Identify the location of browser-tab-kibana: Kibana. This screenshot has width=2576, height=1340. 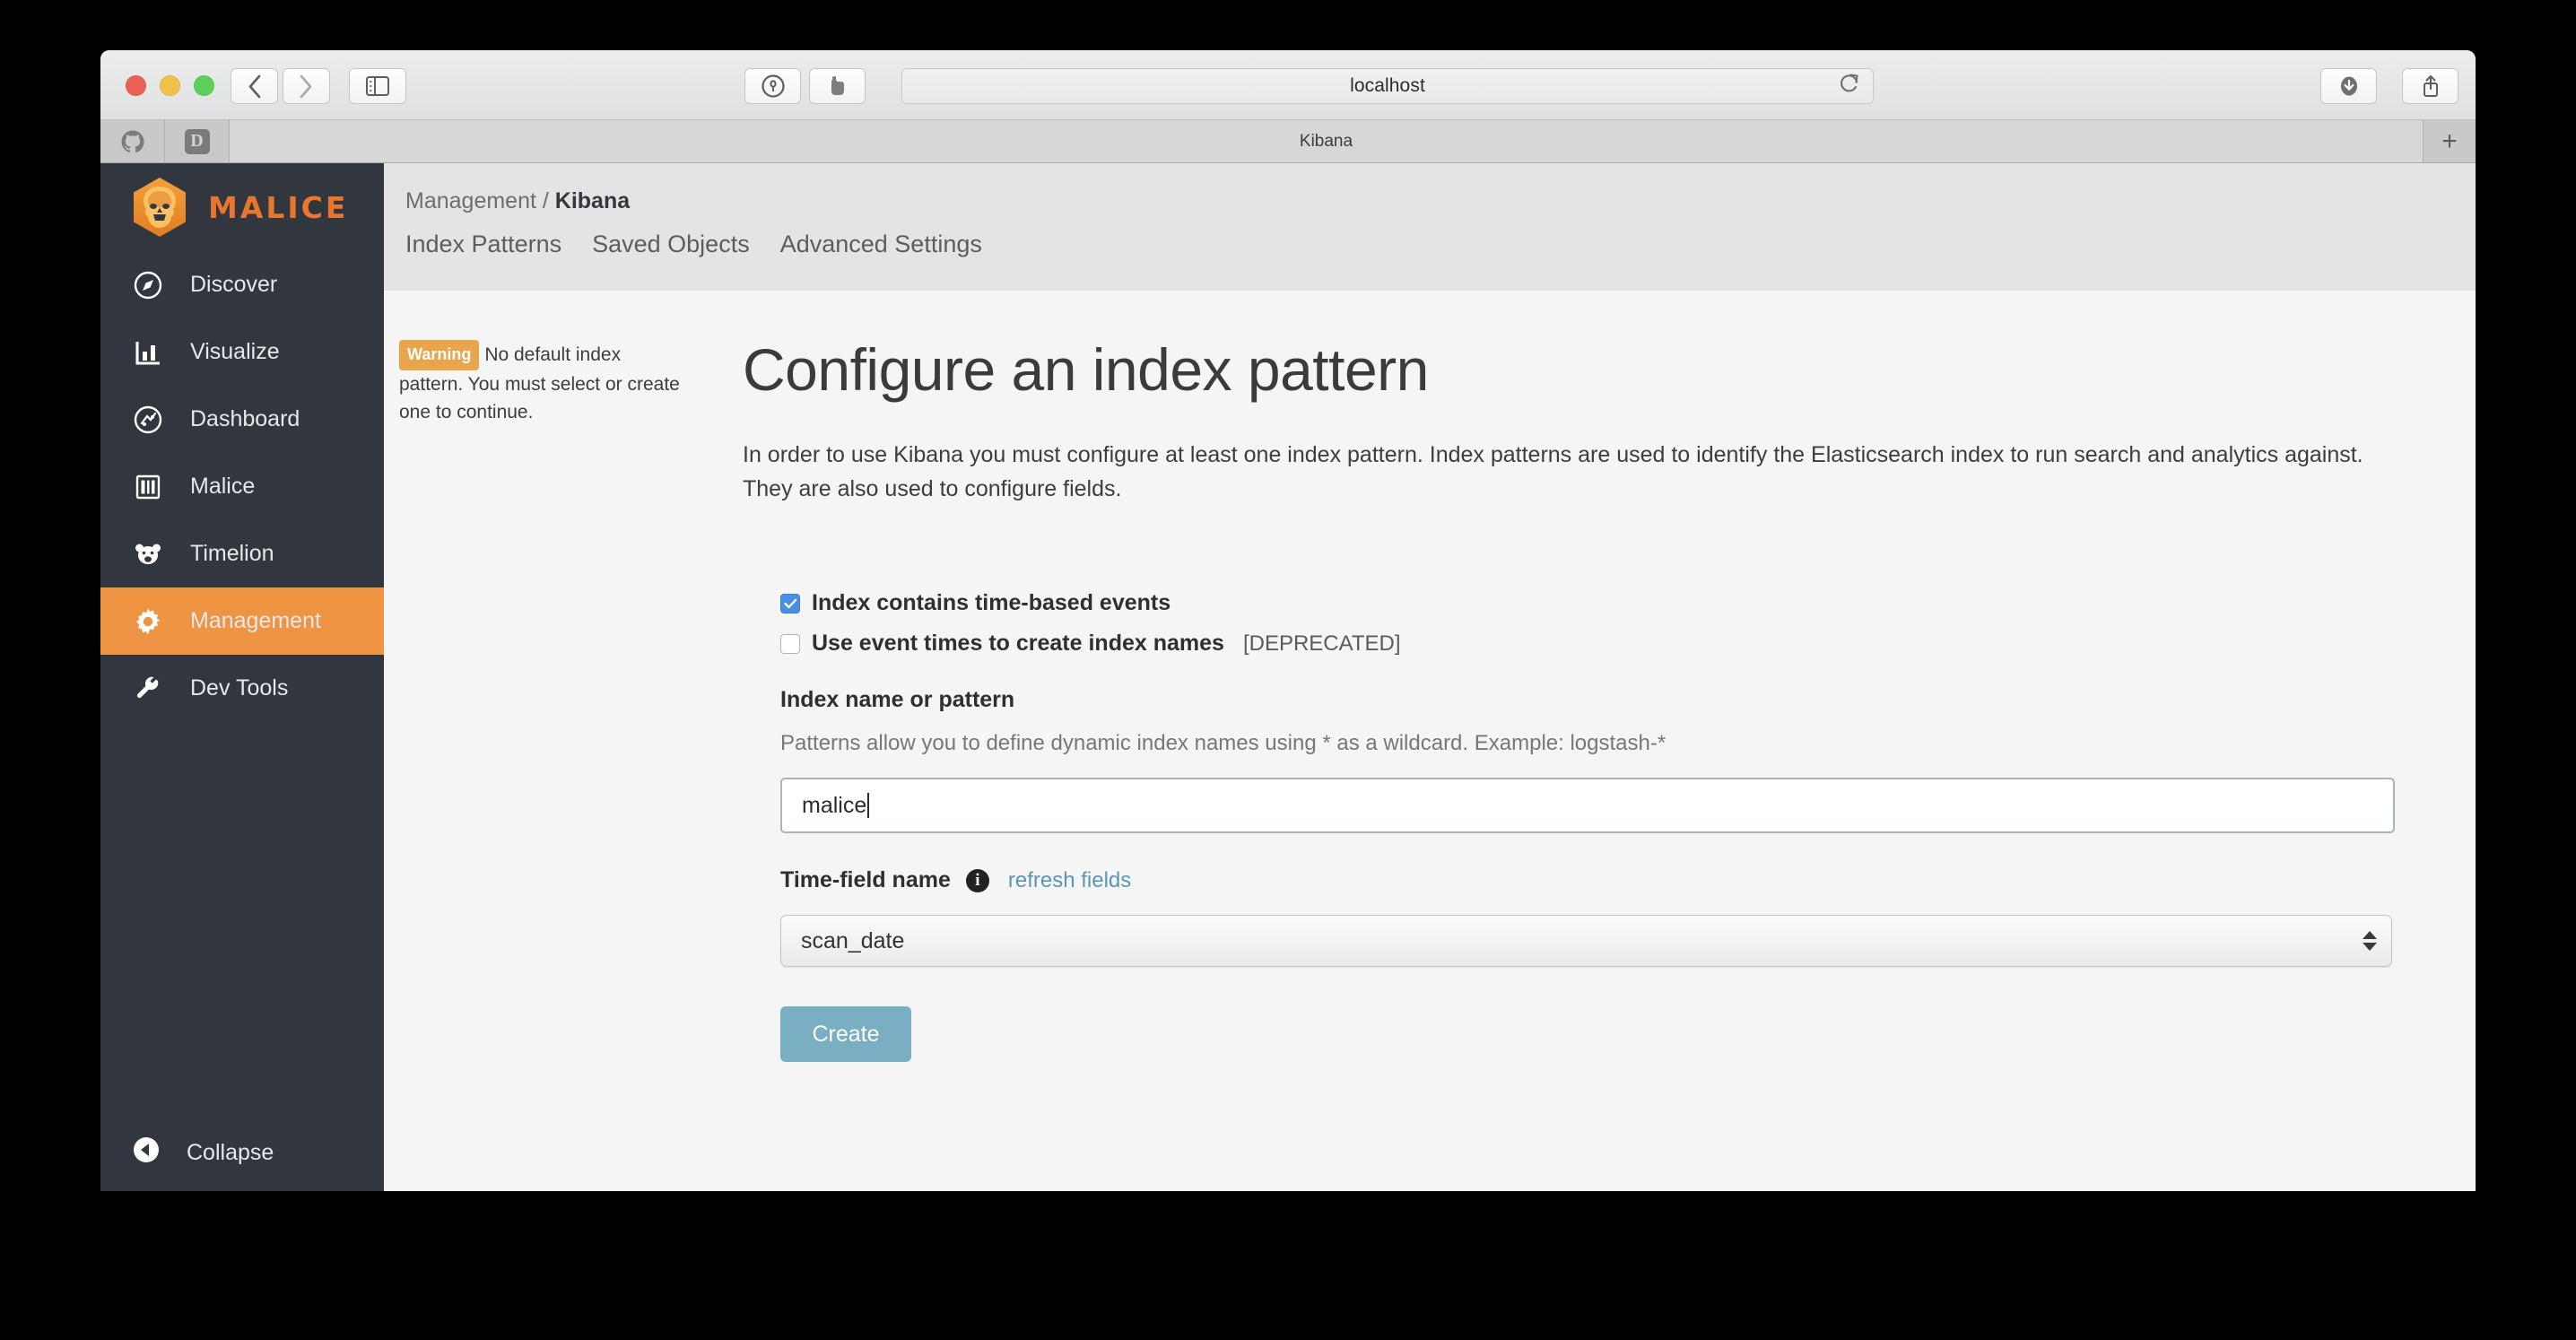
(1327, 141).